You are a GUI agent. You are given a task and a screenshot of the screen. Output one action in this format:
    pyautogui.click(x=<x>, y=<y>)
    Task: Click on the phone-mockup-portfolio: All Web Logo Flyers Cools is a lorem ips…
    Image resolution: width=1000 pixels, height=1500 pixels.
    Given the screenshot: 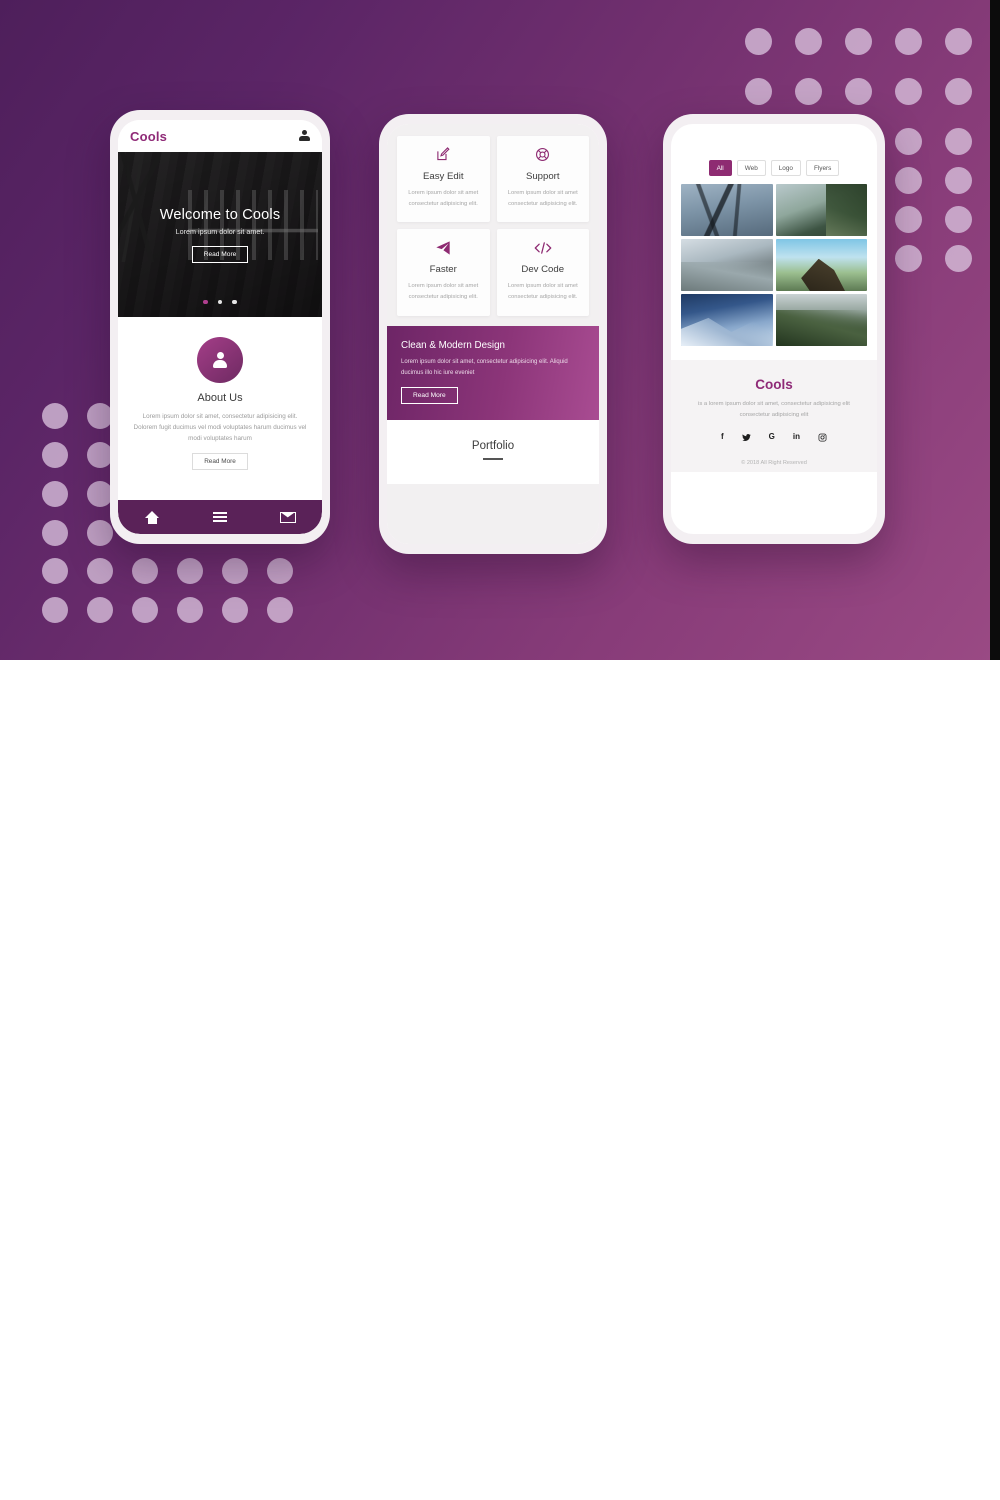 What is the action you would take?
    pyautogui.click(x=774, y=329)
    